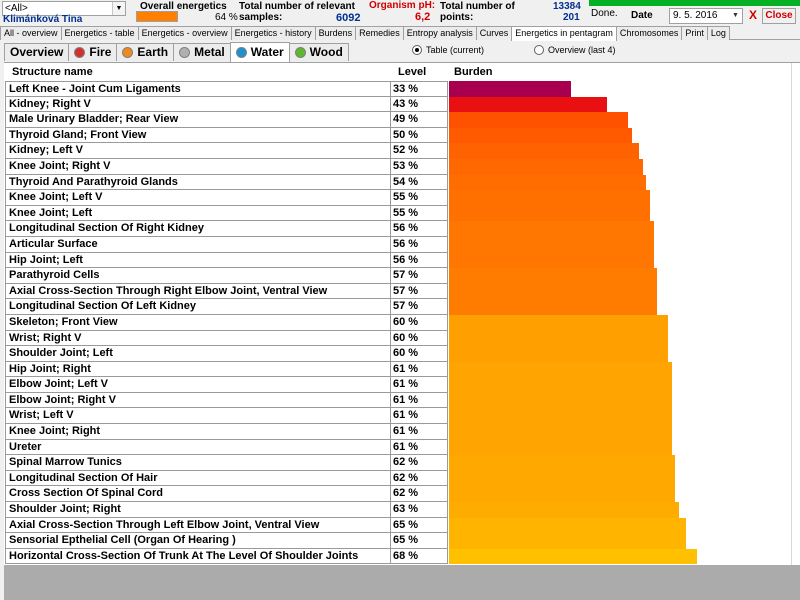 The image size is (800, 600). What do you see at coordinates (80, 52) in the screenshot?
I see `fire-dot-icon` at bounding box center [80, 52].